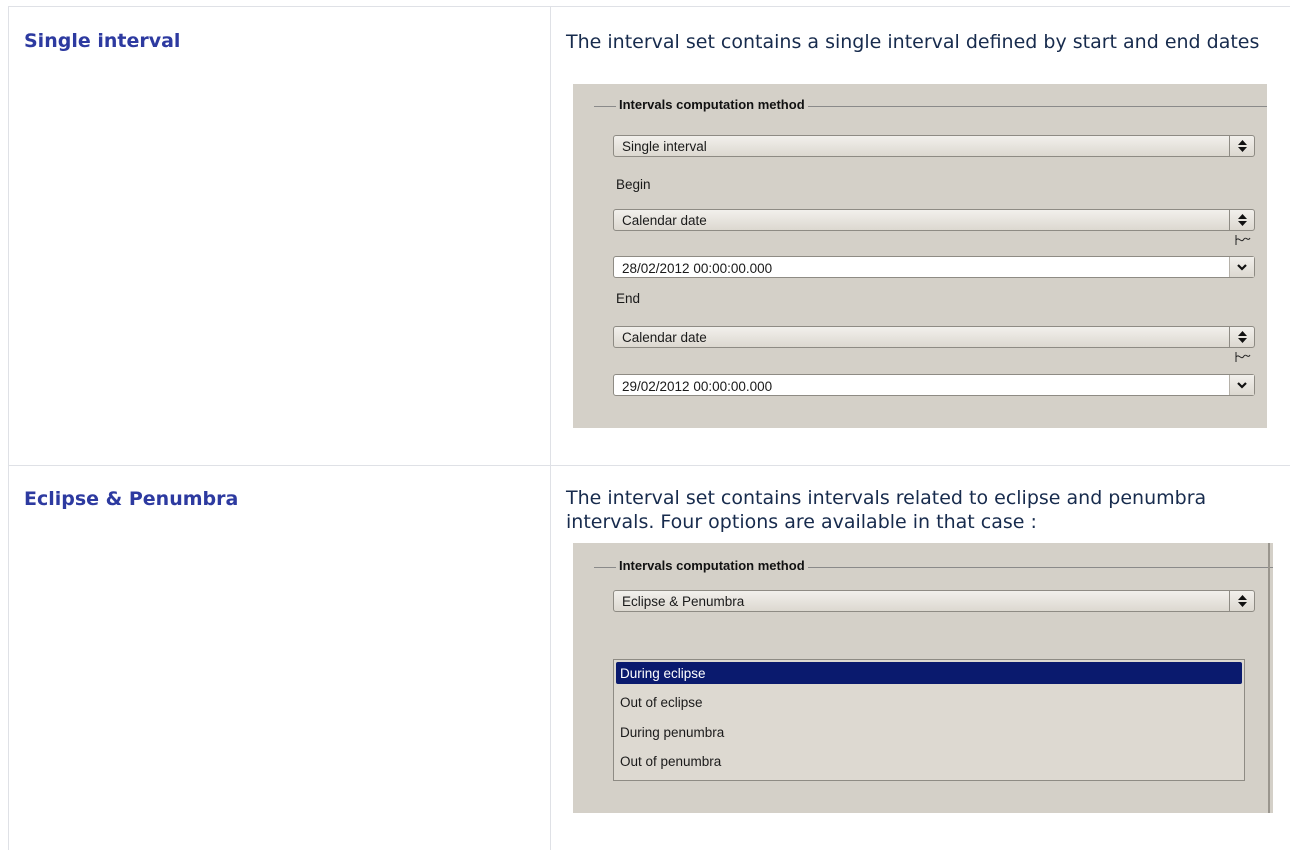  Describe the element at coordinates (934, 267) in the screenshot. I see `begin-date-field: 28/02/2012 00:00:00.000` at that location.